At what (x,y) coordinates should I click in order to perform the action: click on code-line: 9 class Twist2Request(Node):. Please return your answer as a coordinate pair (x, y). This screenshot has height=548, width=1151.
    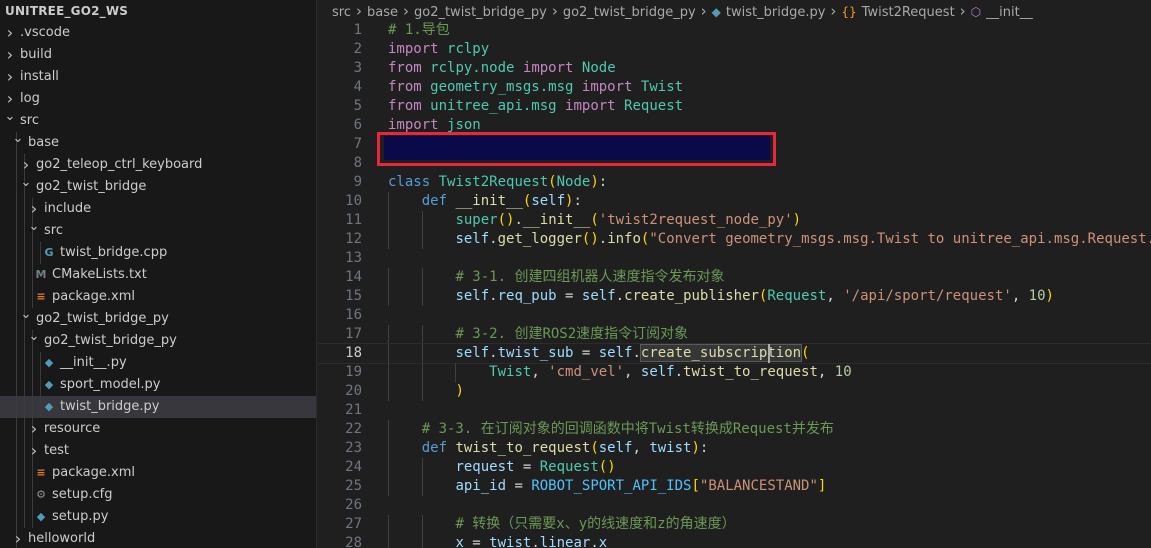
    Looking at the image, I should click on (734, 182).